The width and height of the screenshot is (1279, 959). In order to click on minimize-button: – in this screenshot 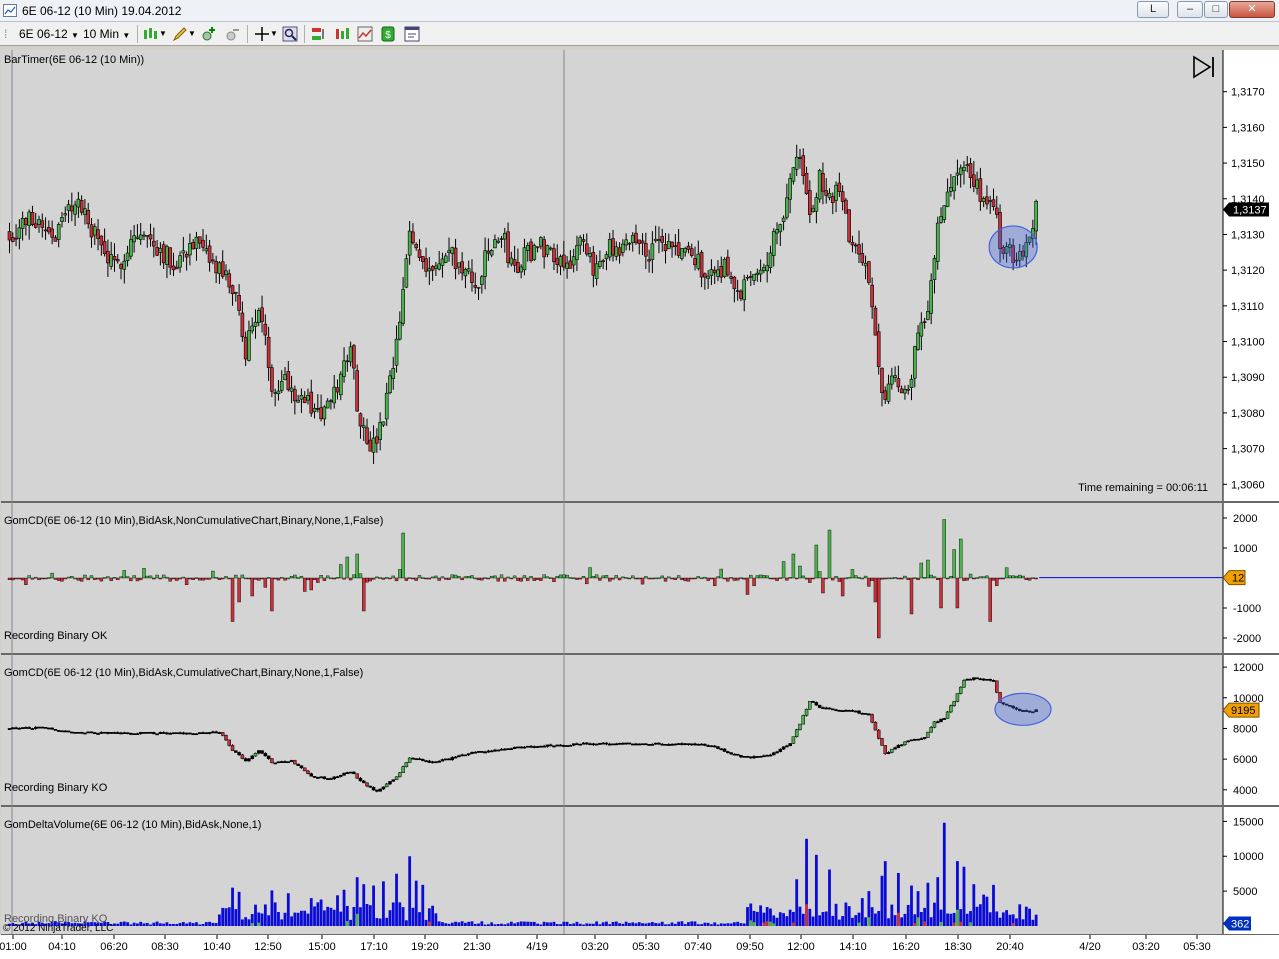, I will do `click(1190, 9)`.